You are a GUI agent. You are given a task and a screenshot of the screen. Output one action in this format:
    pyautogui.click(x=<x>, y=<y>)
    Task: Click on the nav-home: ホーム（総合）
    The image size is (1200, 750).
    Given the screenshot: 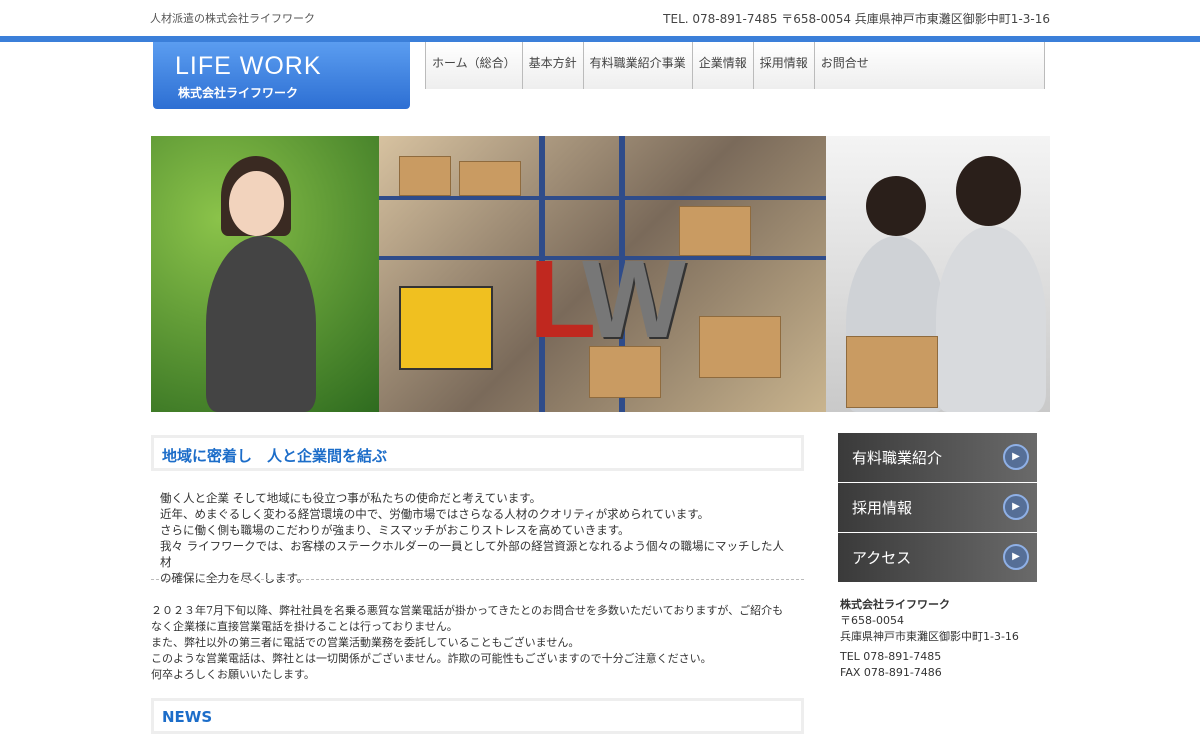 What is the action you would take?
    pyautogui.click(x=474, y=65)
    